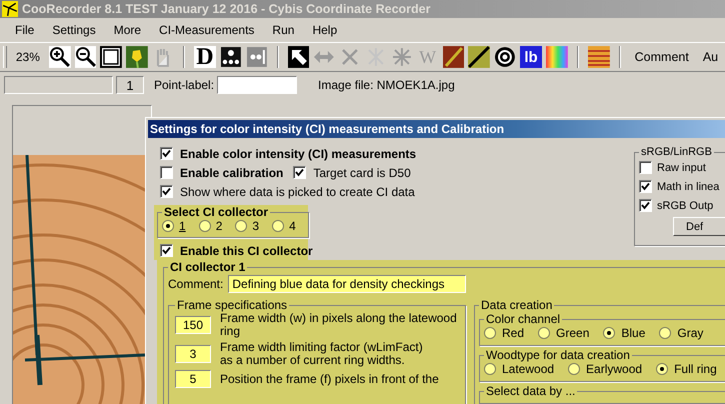  What do you see at coordinates (232, 305) in the screenshot?
I see `group-title: Frame specifications` at bounding box center [232, 305].